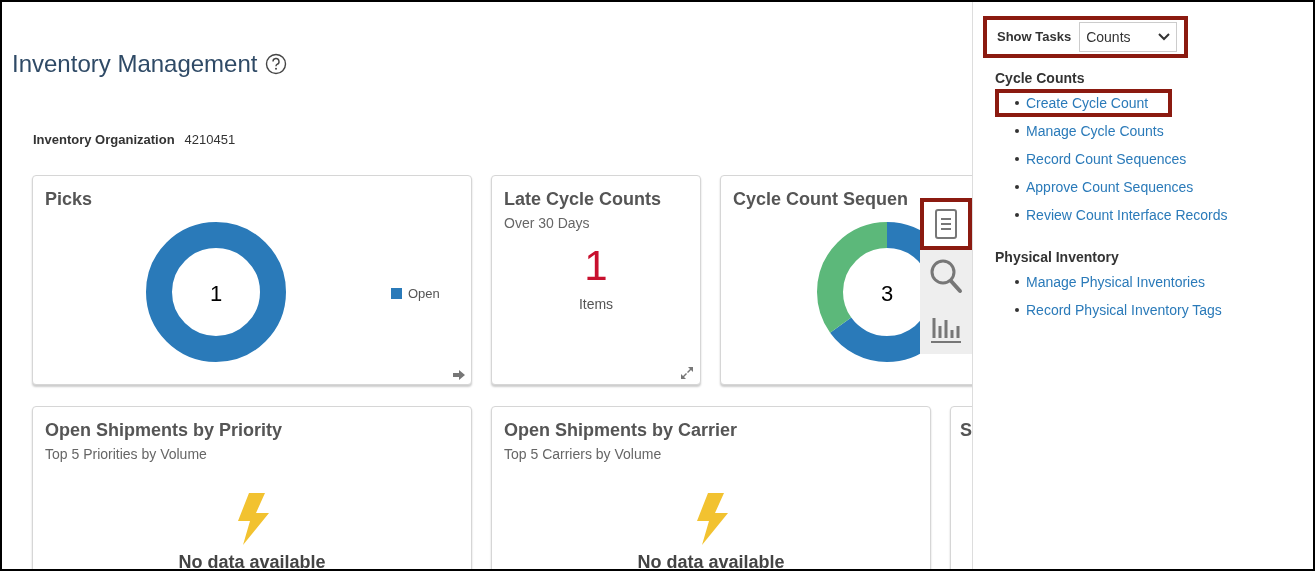  Describe the element at coordinates (1034, 37) in the screenshot. I see `field-label: Show Tasks` at that location.